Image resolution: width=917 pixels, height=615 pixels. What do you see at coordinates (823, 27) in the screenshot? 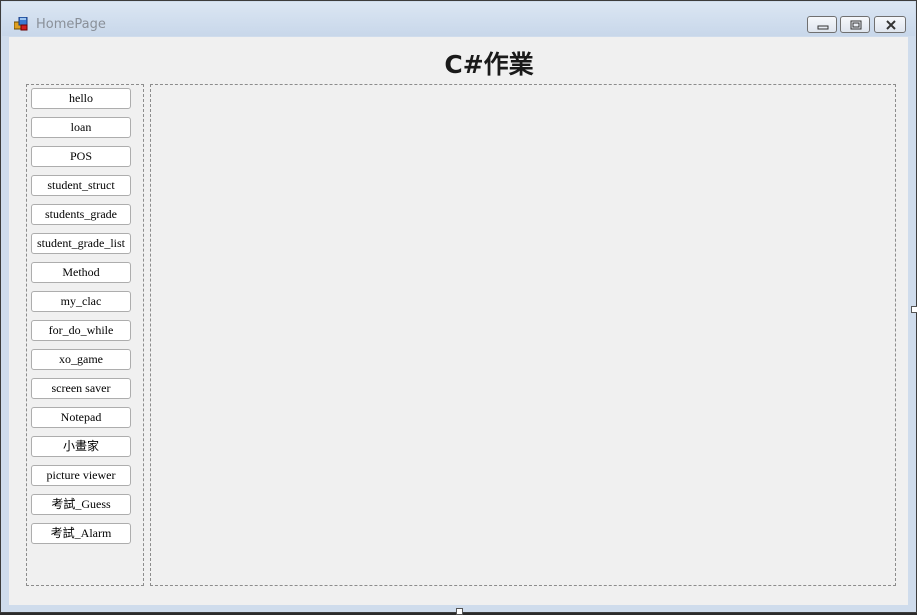
I see `minimize-icon` at bounding box center [823, 27].